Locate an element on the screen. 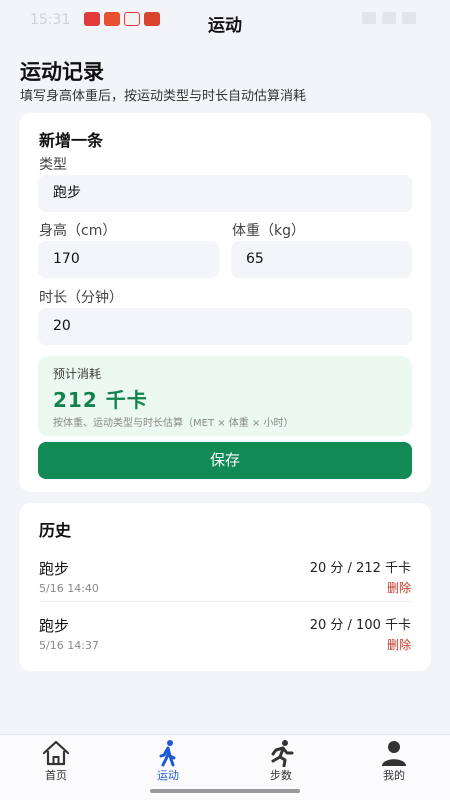 The width and height of the screenshot is (450, 800). weight-label: 体重（kg） is located at coordinates (268, 231).